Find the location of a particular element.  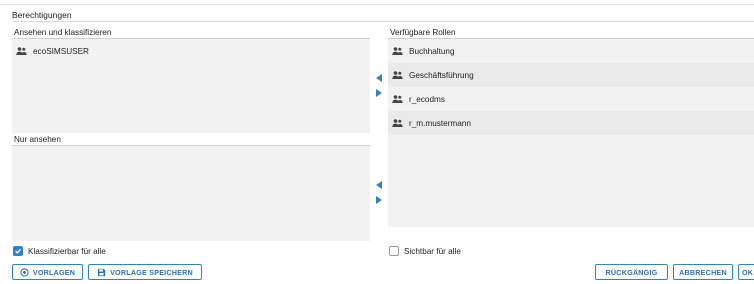

role-item-label: Buchhaltung is located at coordinates (432, 51).